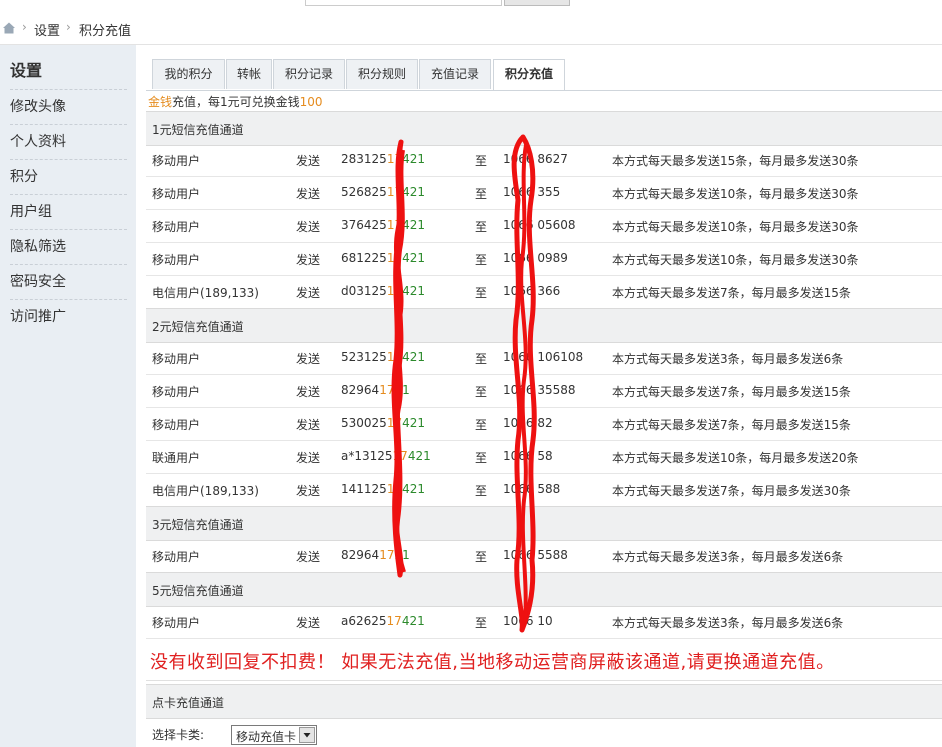  I want to click on sms-code: 28312517421, so click(383, 159).